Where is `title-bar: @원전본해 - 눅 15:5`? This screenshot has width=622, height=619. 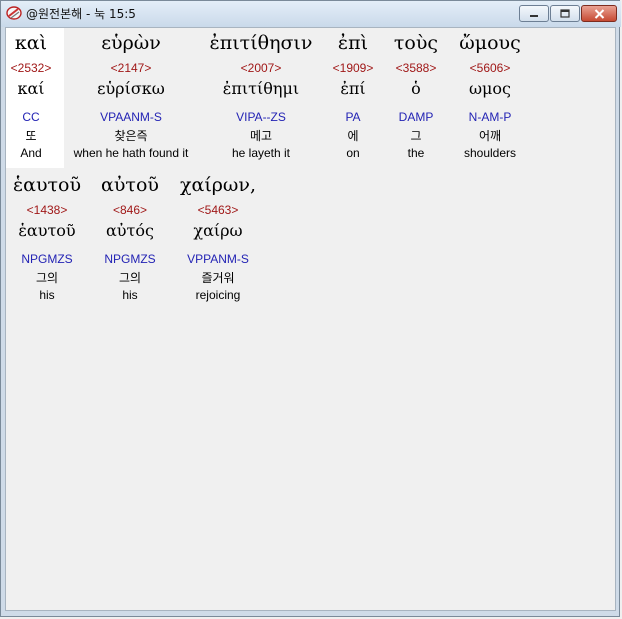
title-bar: @원전본해 - 눅 15:5 is located at coordinates (311, 14).